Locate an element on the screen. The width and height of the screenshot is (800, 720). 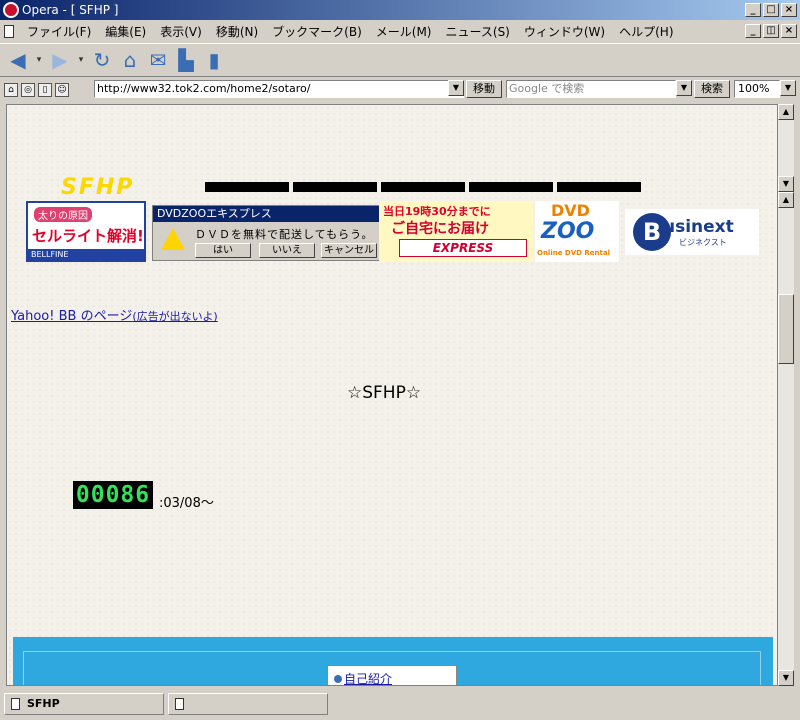
express-ad: 当日19時30分までに ご自宅にお届け EXPRESS is located at coordinates (456, 231).